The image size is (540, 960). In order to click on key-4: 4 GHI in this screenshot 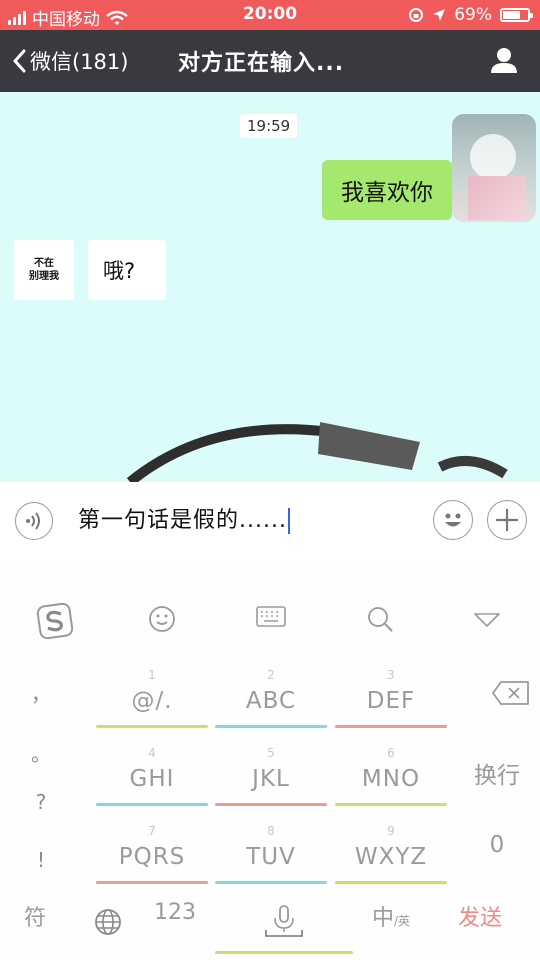, I will do `click(152, 775)`.